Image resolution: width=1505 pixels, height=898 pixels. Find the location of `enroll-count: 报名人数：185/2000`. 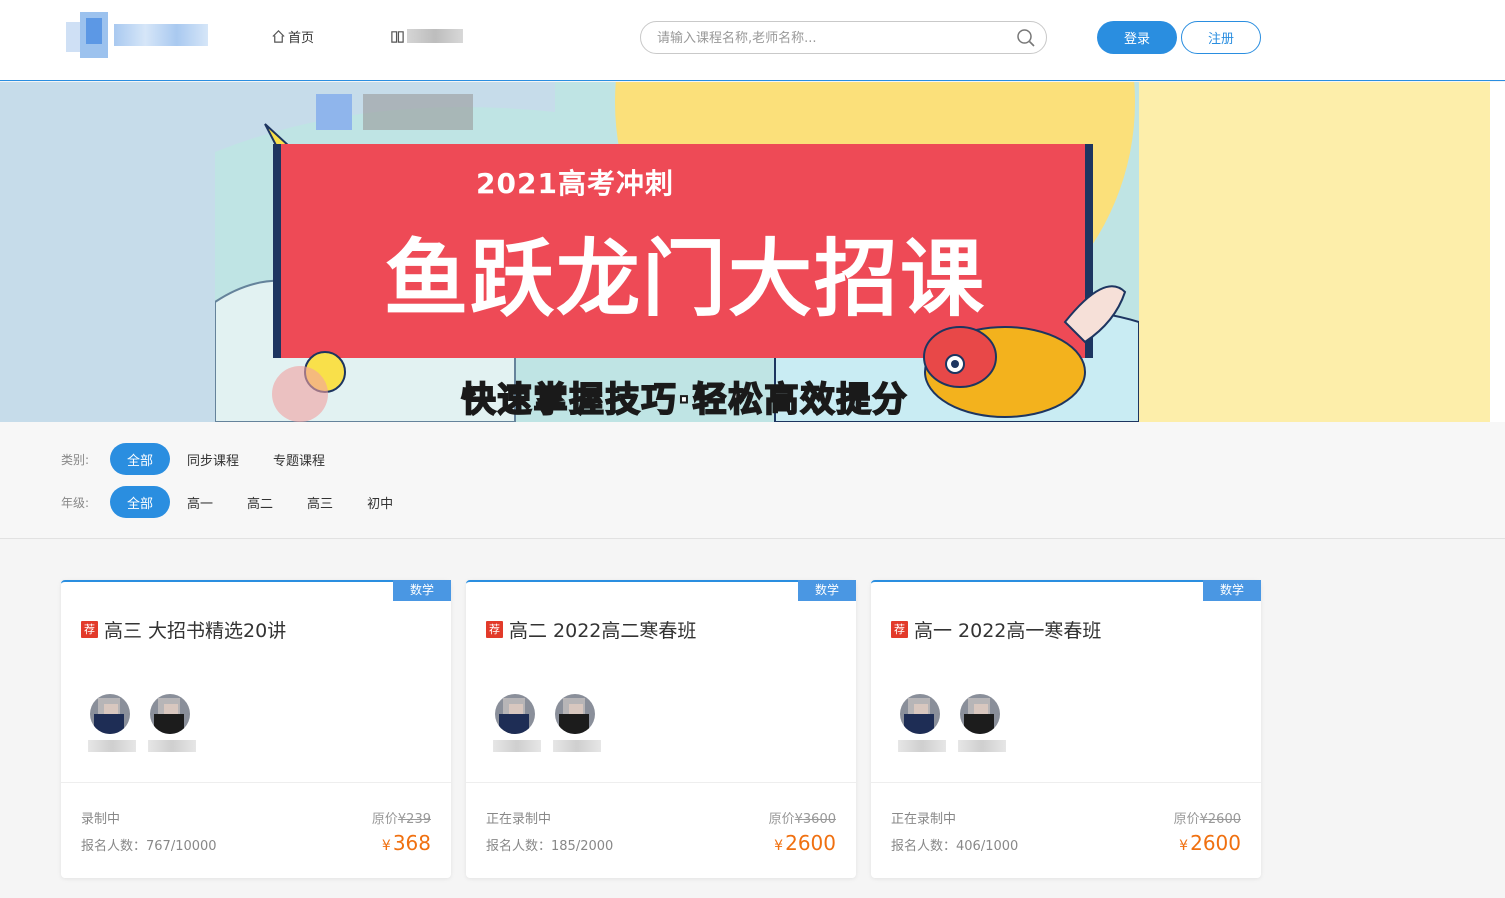

enroll-count: 报名人数：185/2000 is located at coordinates (550, 846).